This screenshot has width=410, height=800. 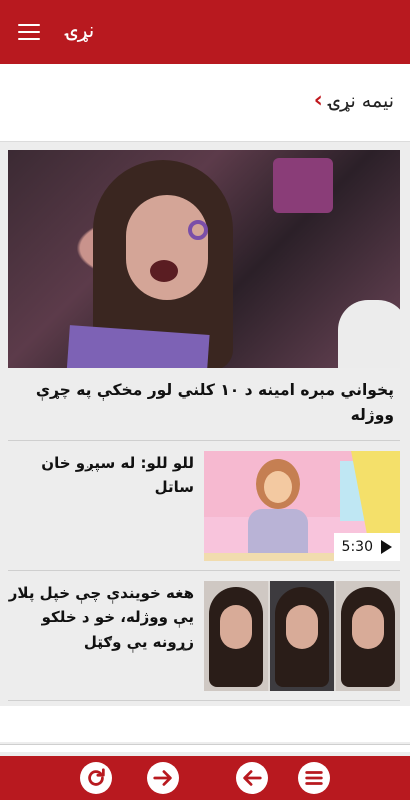 What do you see at coordinates (80, 30) in the screenshot?
I see `app-title: نړۍ` at bounding box center [80, 30].